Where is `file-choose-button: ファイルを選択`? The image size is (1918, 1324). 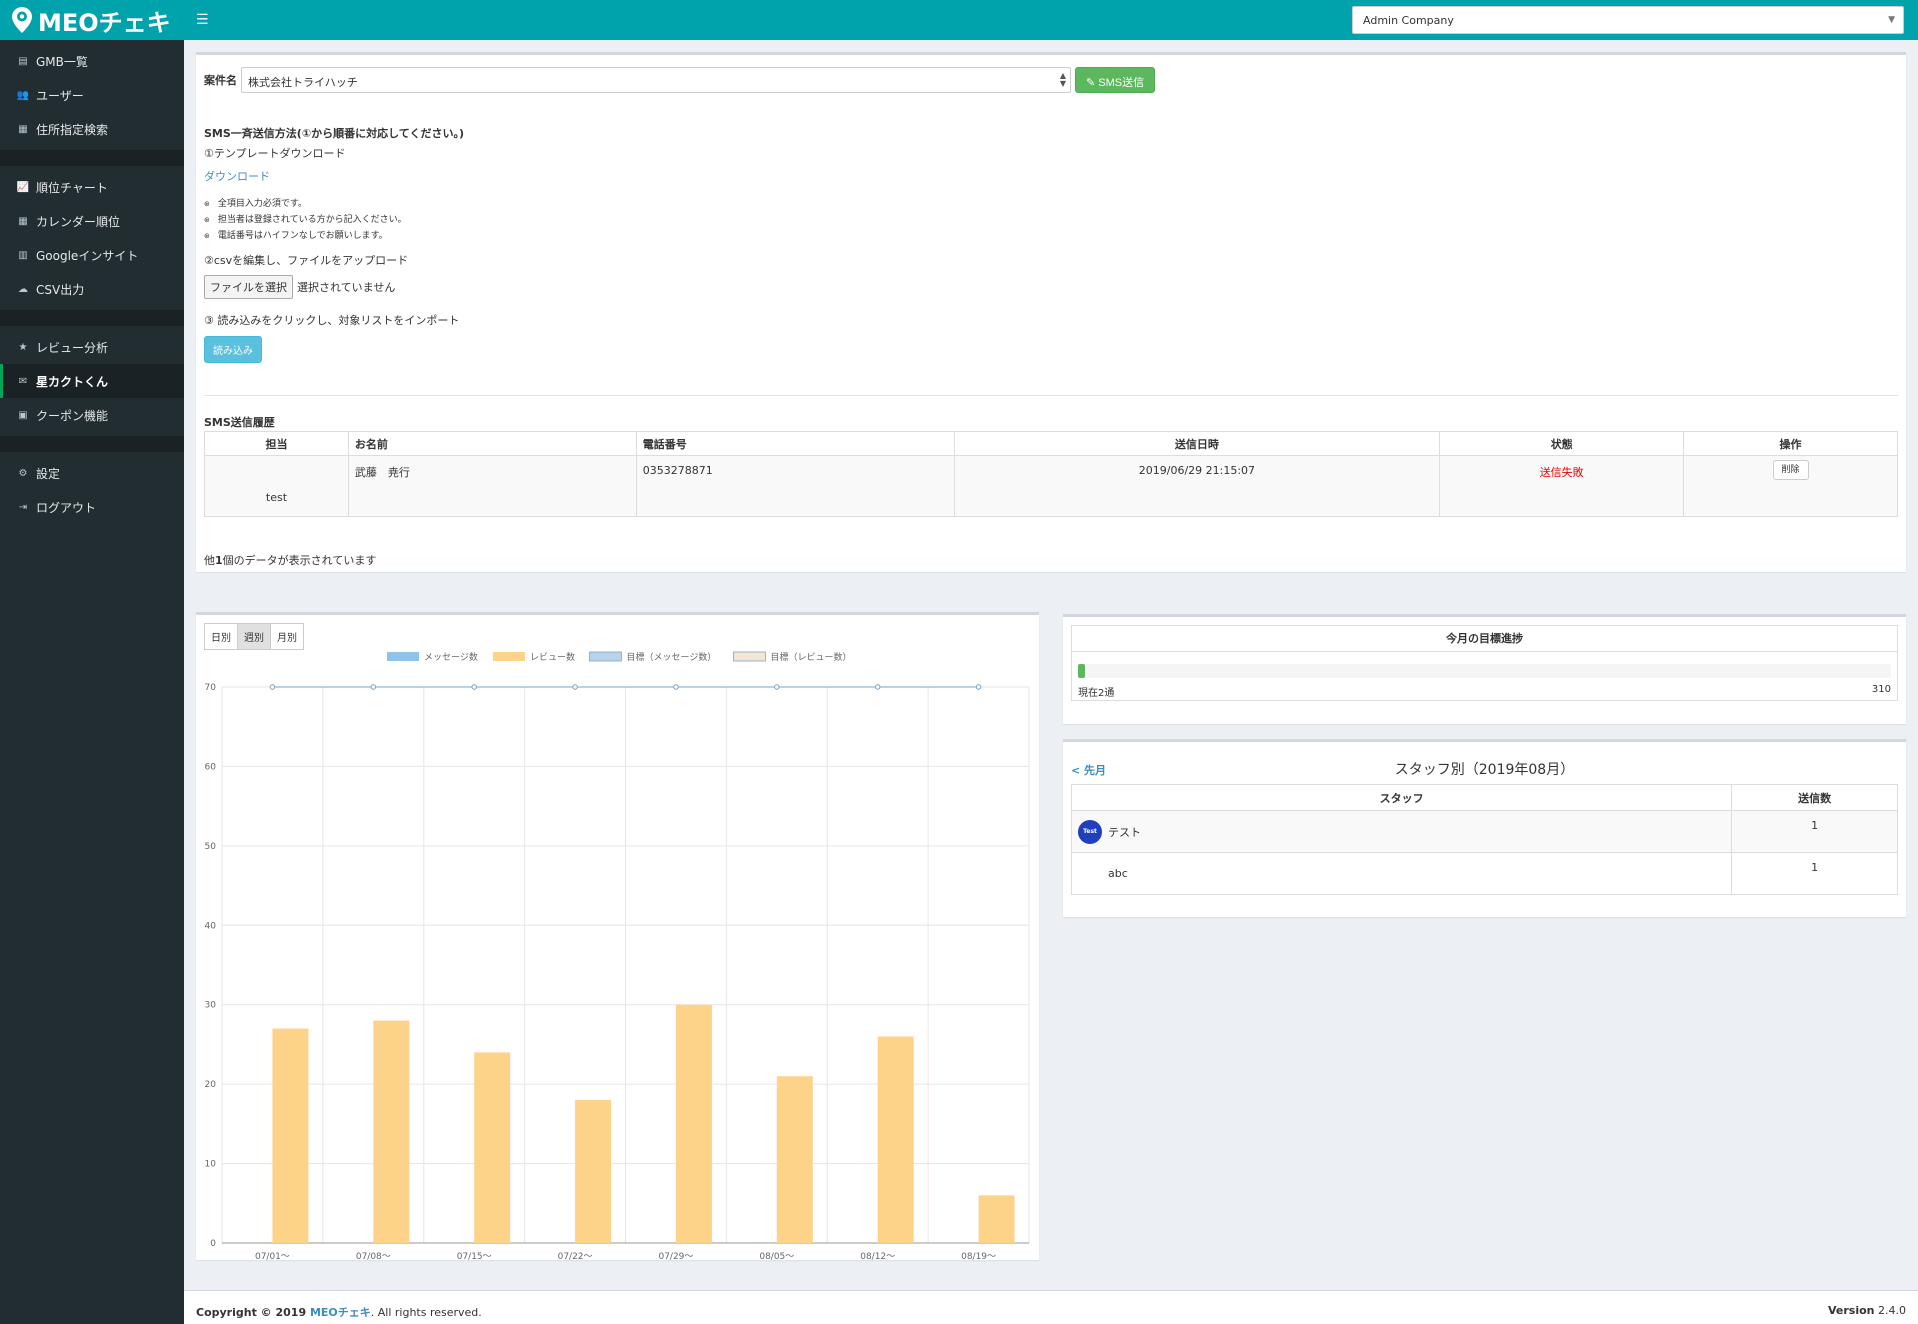 file-choose-button: ファイルを選択 is located at coordinates (248, 287).